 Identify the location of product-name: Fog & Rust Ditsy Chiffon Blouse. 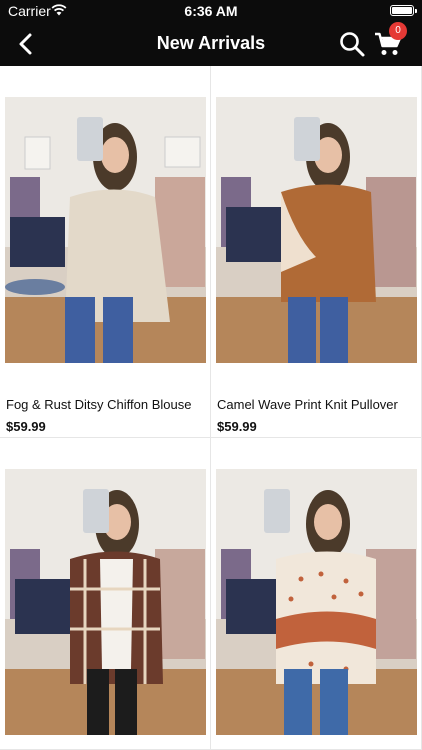
(99, 404).